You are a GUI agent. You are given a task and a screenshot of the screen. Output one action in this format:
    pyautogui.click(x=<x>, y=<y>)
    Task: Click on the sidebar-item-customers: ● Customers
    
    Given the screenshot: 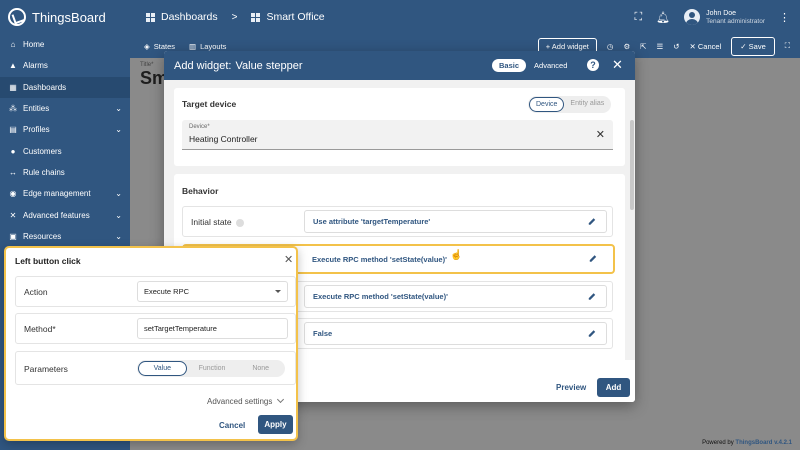 What is the action you would take?
    pyautogui.click(x=65, y=150)
    